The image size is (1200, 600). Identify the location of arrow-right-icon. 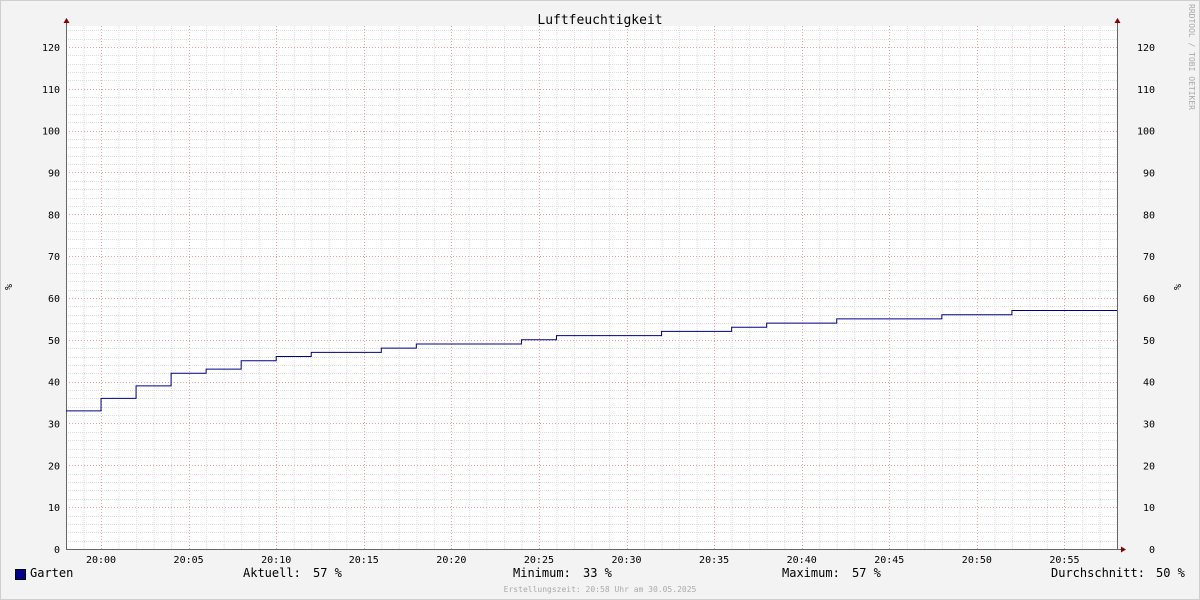
(1123, 549).